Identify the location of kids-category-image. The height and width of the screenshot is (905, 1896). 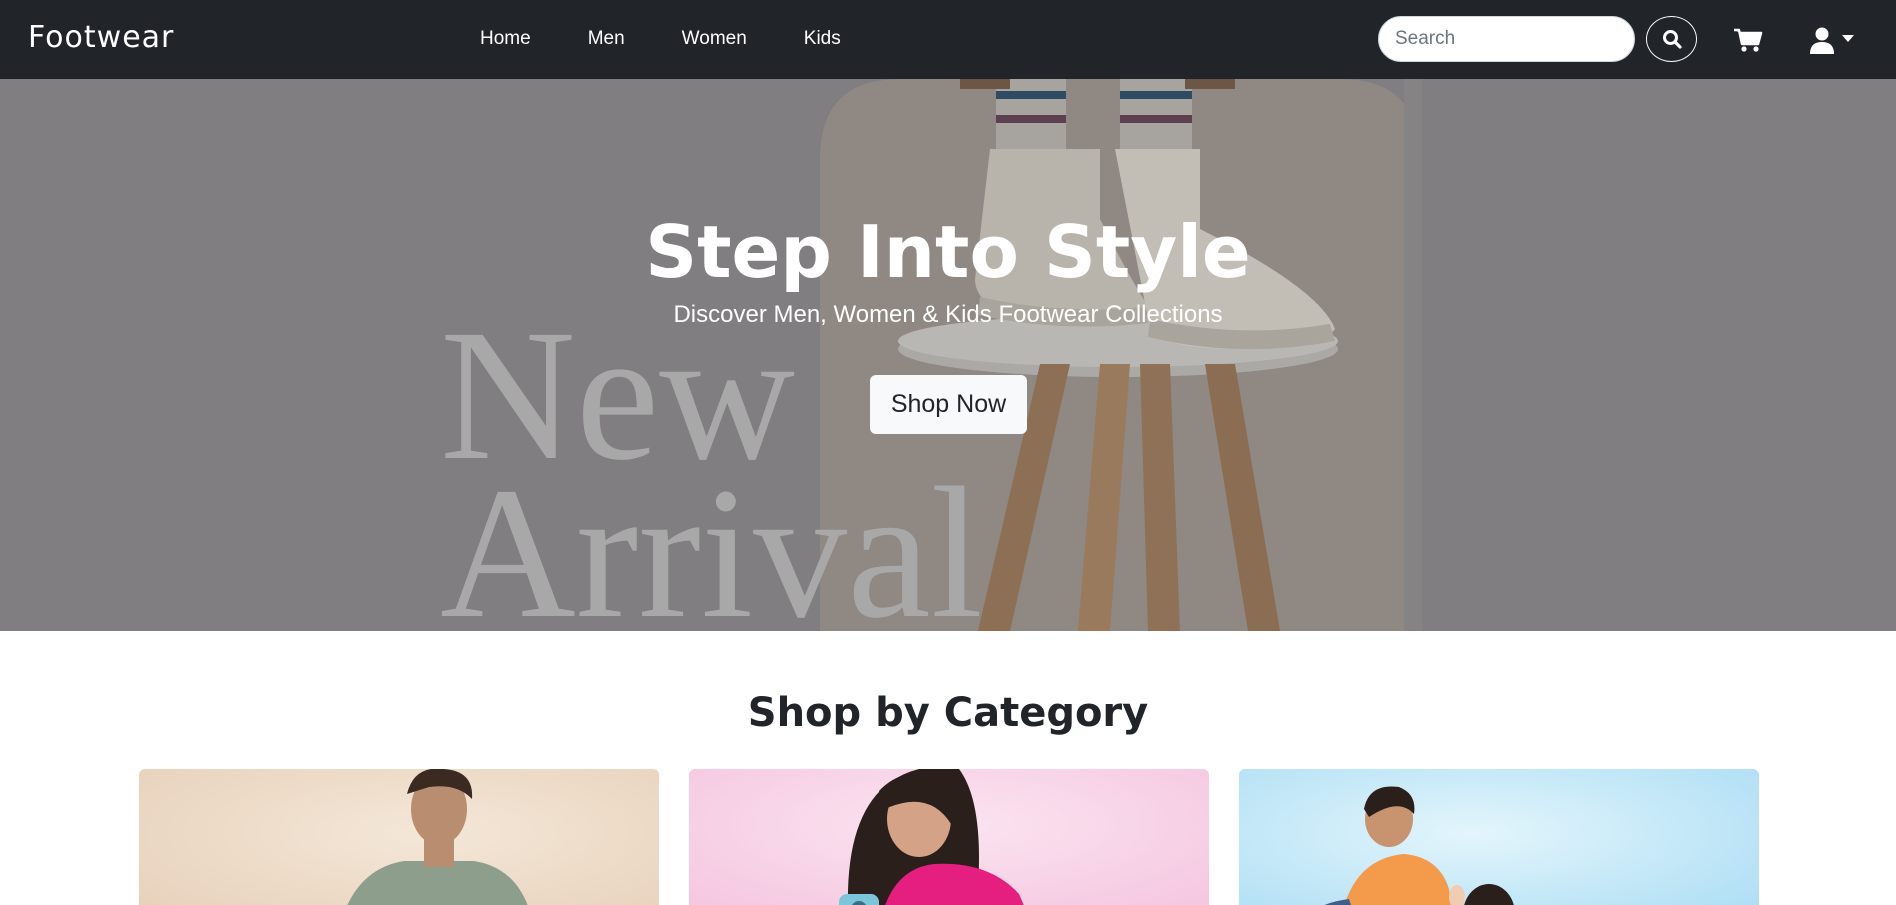
(1499, 837).